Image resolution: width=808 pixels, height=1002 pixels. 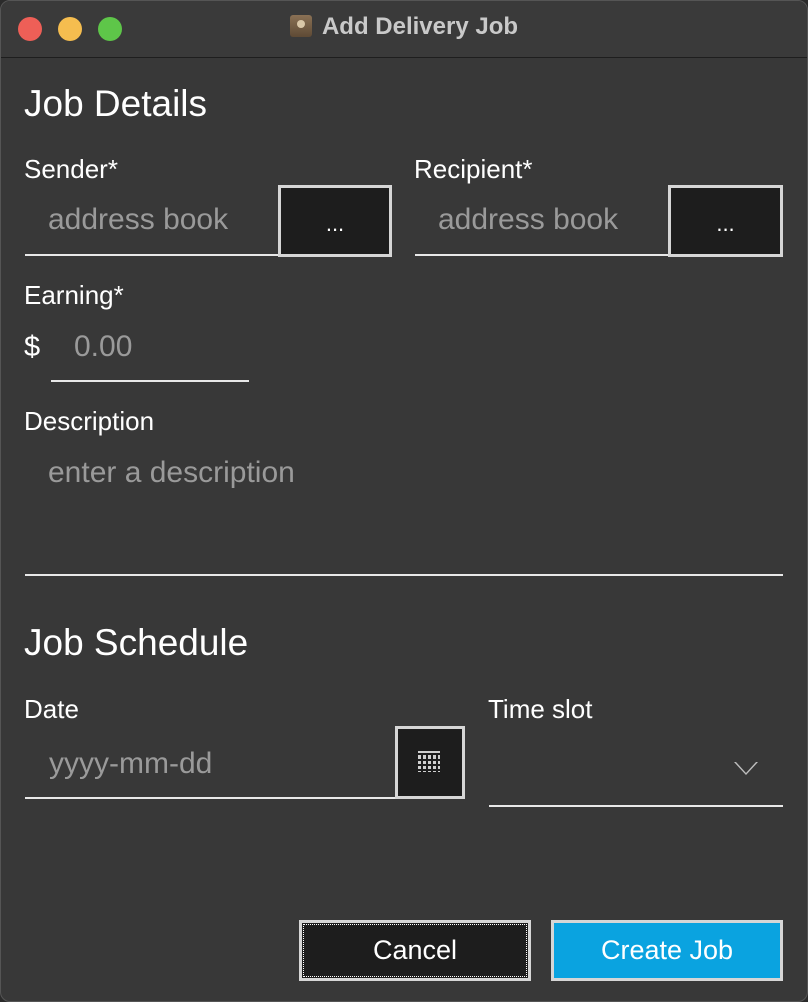 I want to click on date-label: Date, so click(x=51, y=709).